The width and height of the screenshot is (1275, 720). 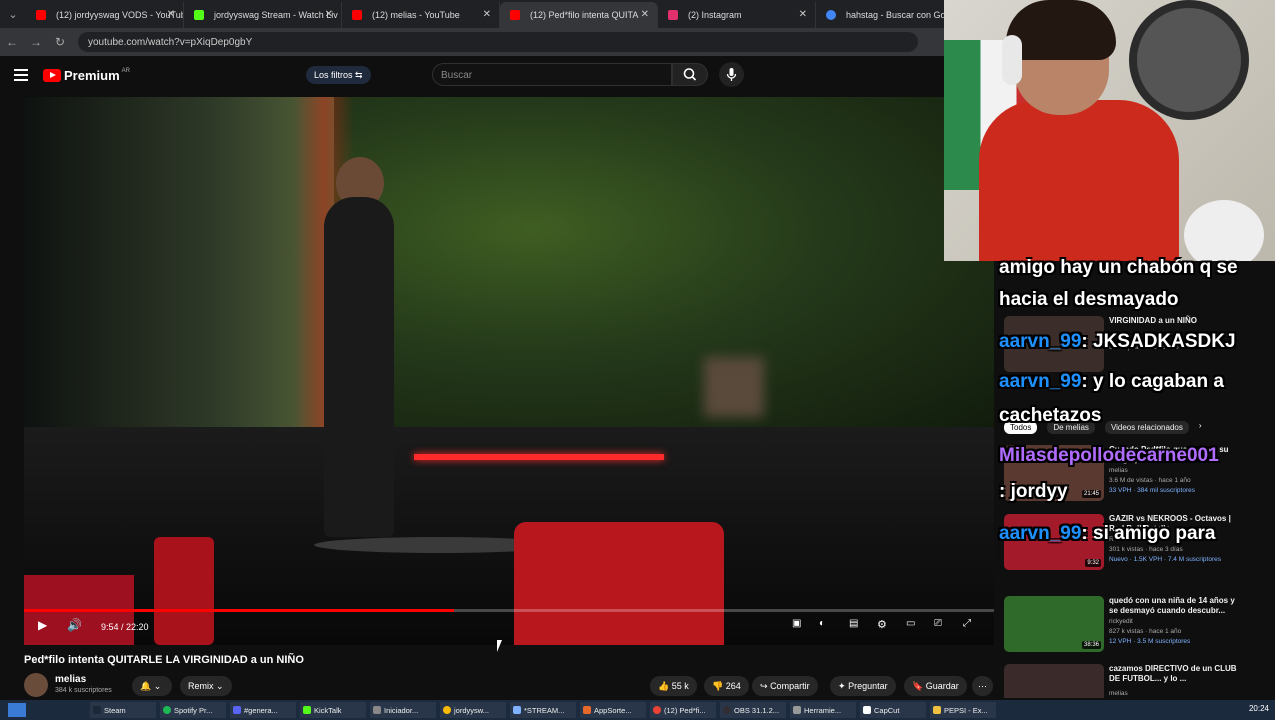 I want to click on more-actions-button: ⋯, so click(x=982, y=686).